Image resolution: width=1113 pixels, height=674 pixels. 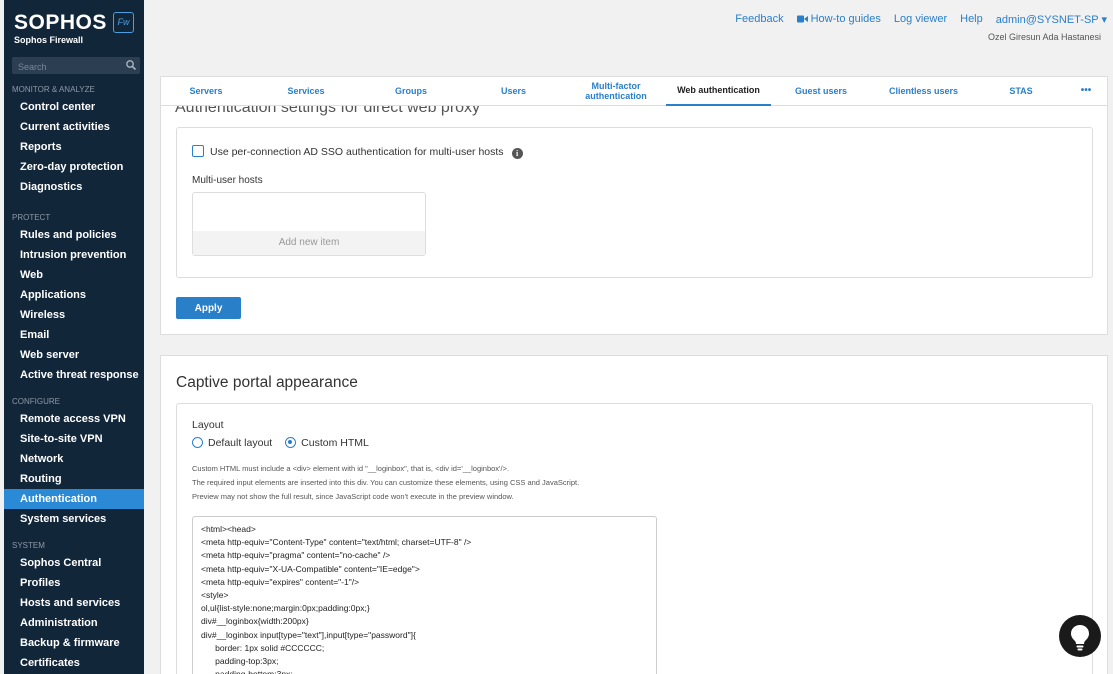 What do you see at coordinates (309, 224) in the screenshot?
I see `multi-user-hosts-list: Add new item` at bounding box center [309, 224].